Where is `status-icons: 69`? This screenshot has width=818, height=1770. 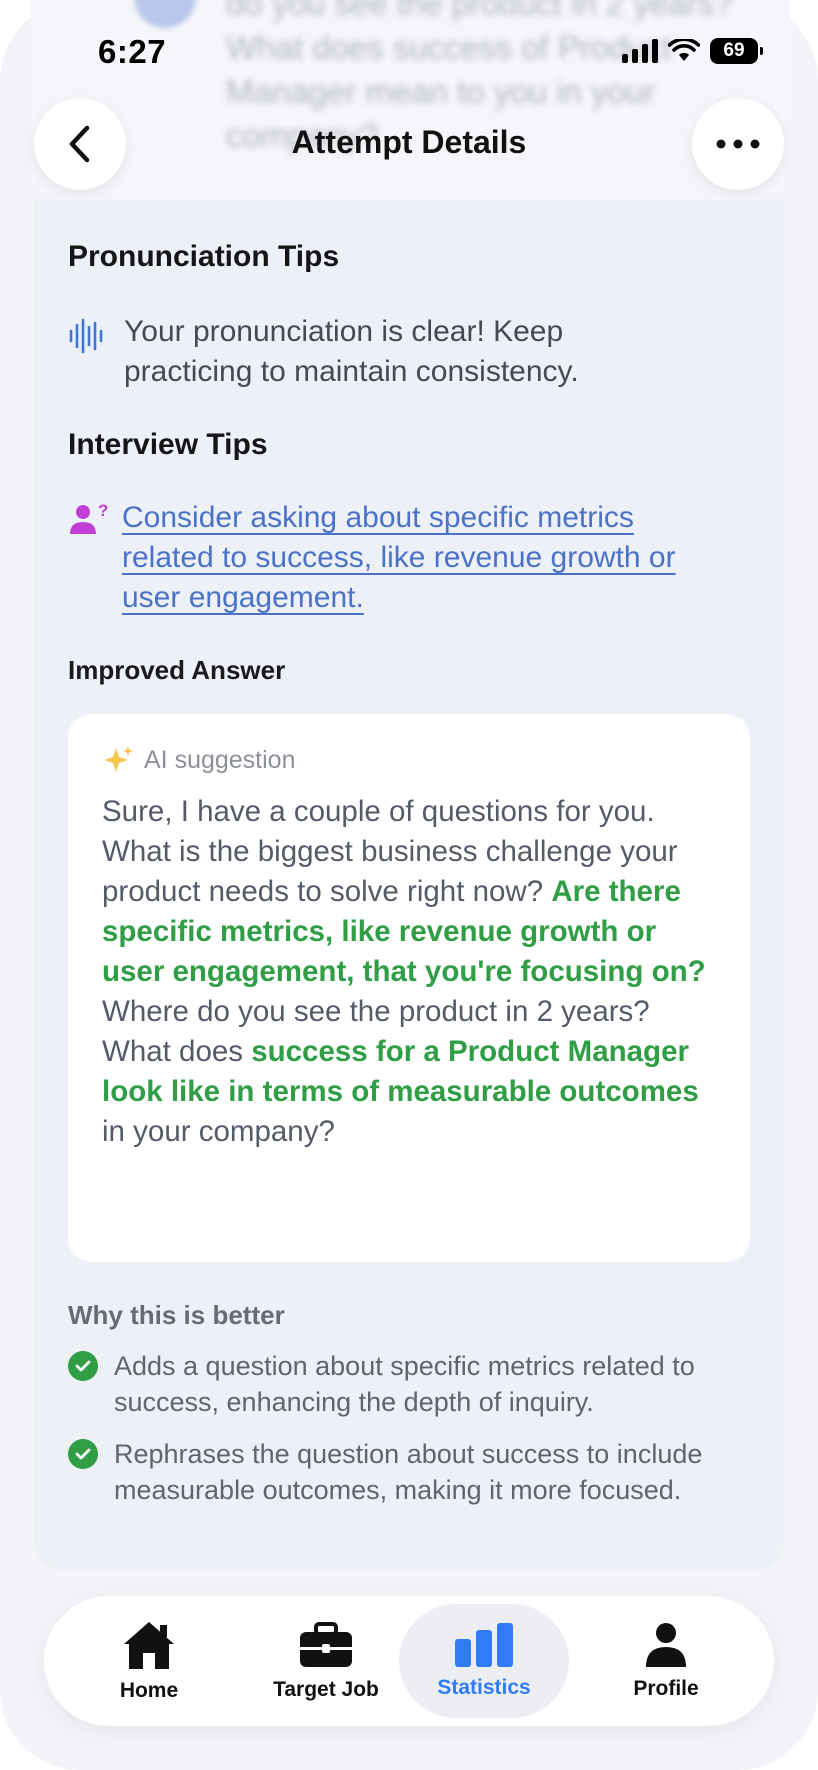
status-icons: 69 is located at coordinates (692, 51).